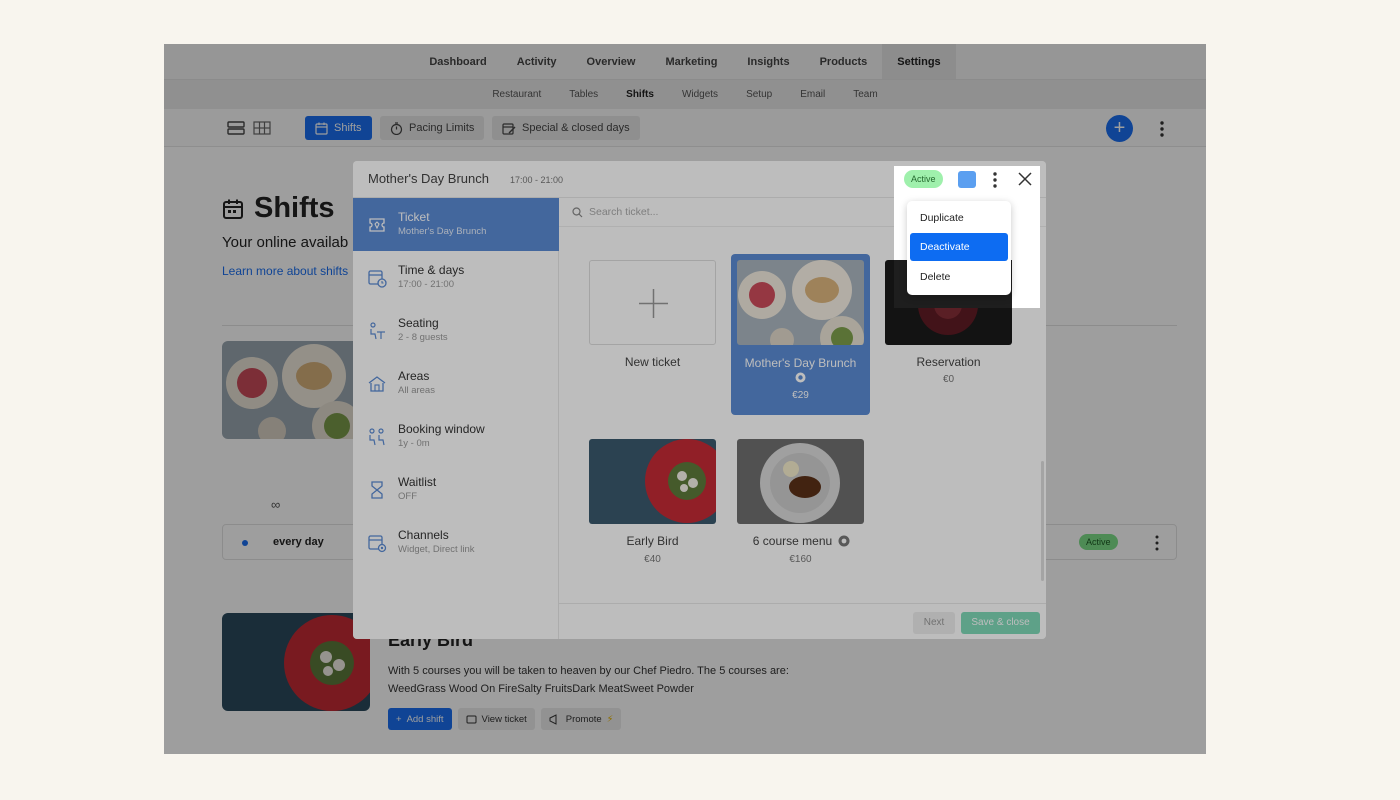 The height and width of the screenshot is (800, 1400). I want to click on close-icon, so click(1025, 179).